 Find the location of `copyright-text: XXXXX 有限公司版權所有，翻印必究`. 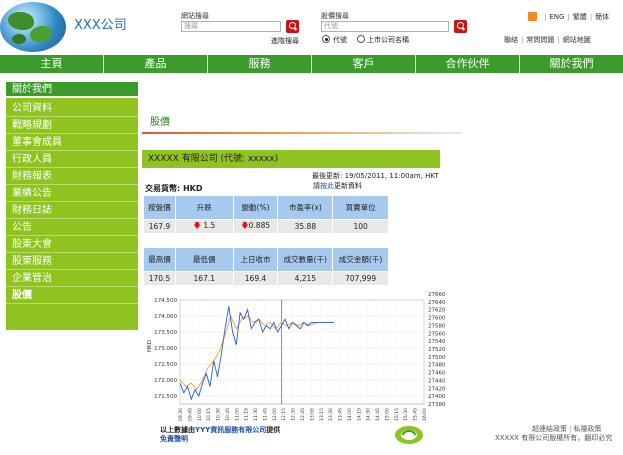

copyright-text: XXXXX 有限公司版權所有，翻印必究 is located at coordinates (554, 438).